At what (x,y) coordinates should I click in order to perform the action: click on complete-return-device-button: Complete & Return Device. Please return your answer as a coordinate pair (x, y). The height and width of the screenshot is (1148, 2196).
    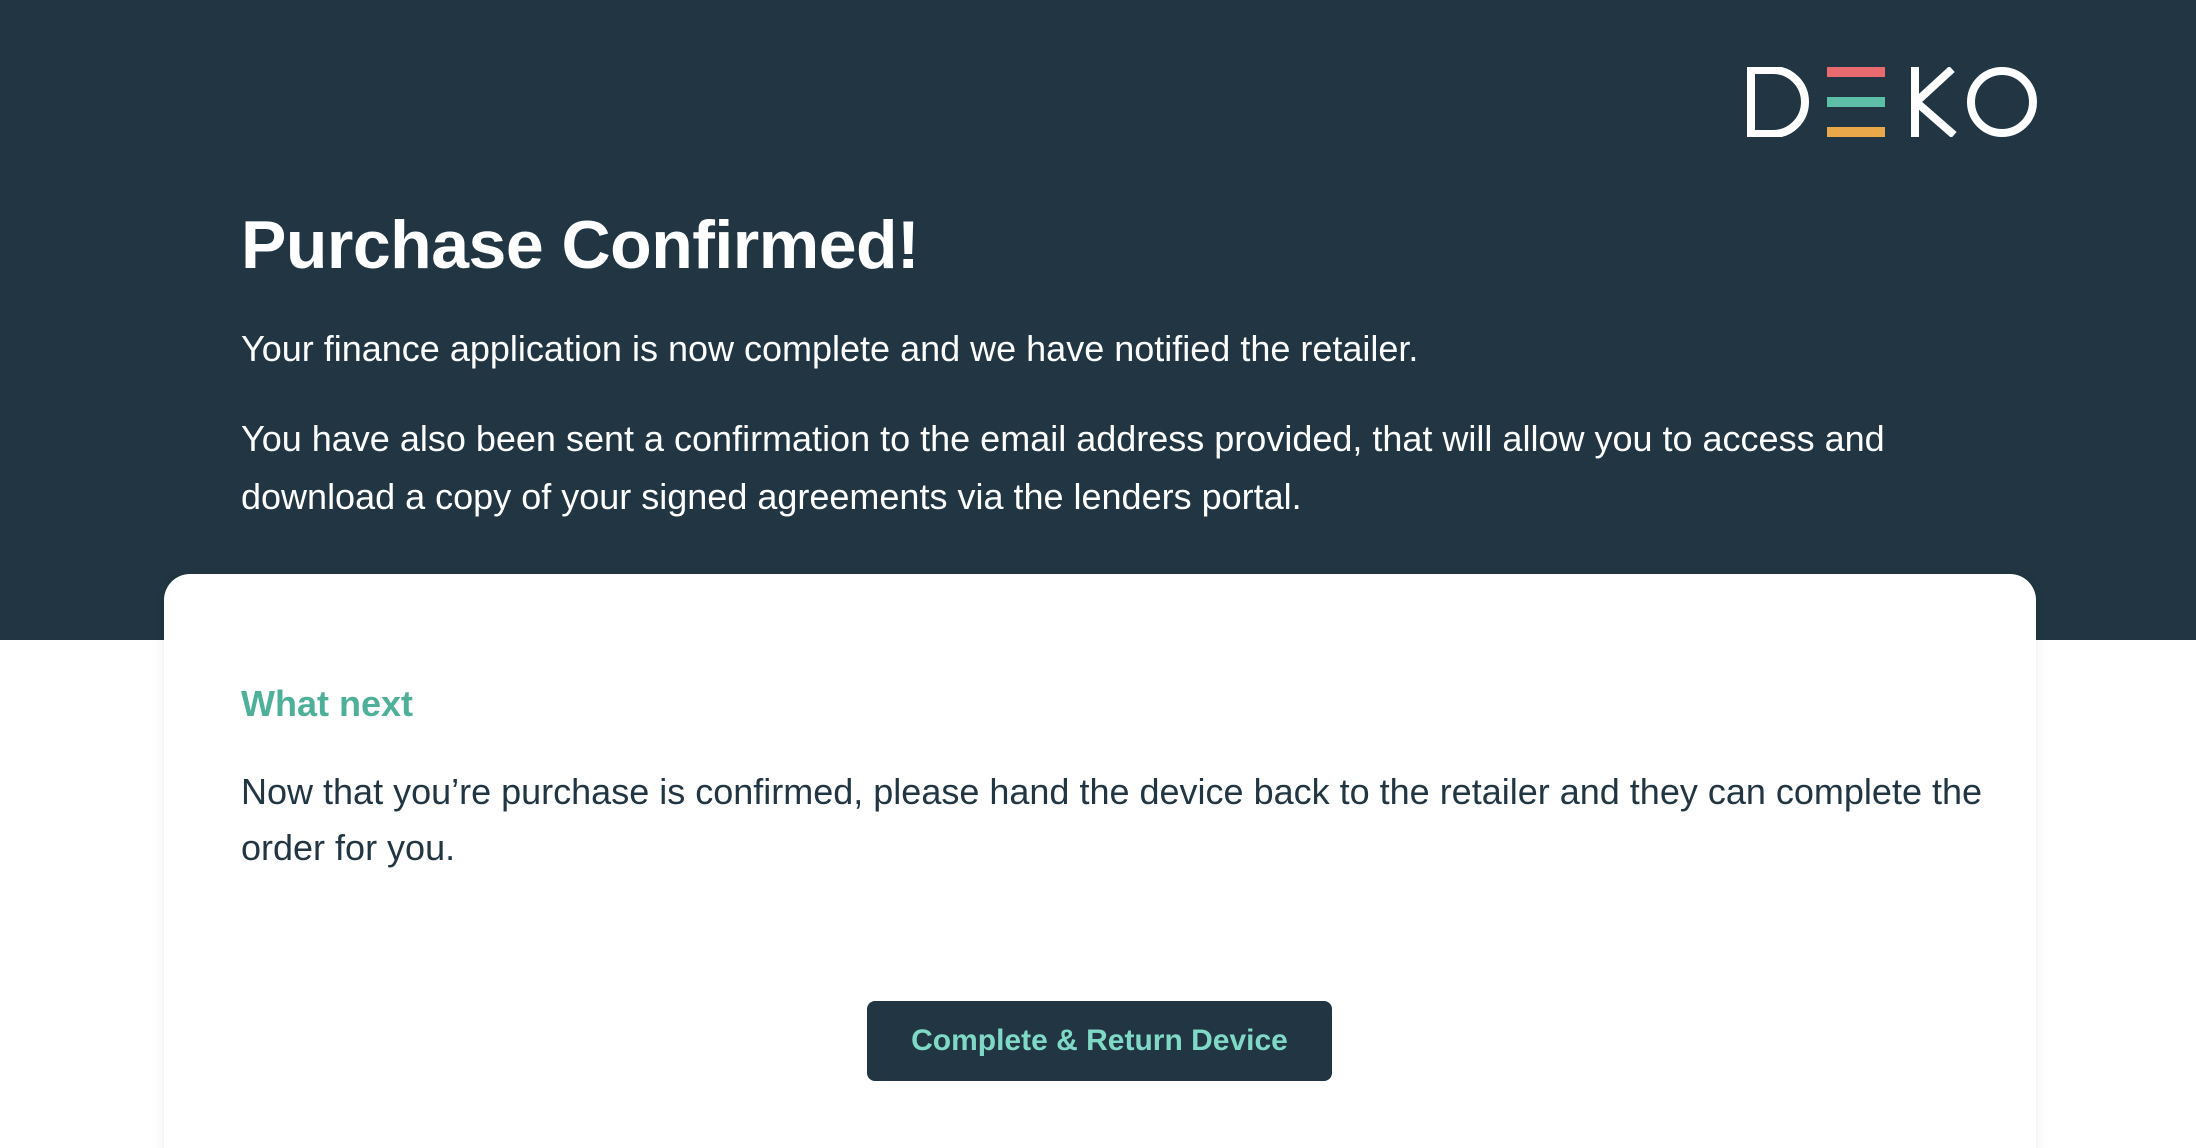
    Looking at the image, I should click on (1099, 1041).